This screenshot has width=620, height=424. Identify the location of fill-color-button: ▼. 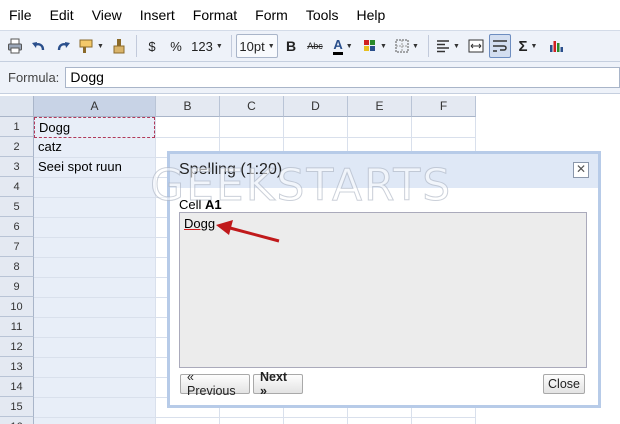
(375, 46).